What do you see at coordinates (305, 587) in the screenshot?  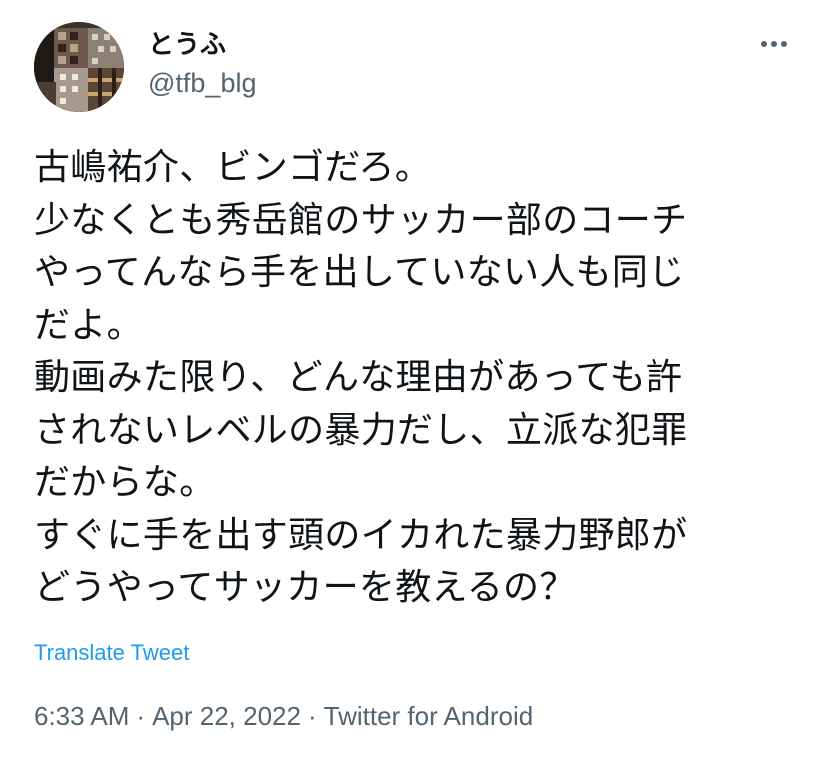 I see `tweet-text-line: どうやってサッカーを教えるの？` at bounding box center [305, 587].